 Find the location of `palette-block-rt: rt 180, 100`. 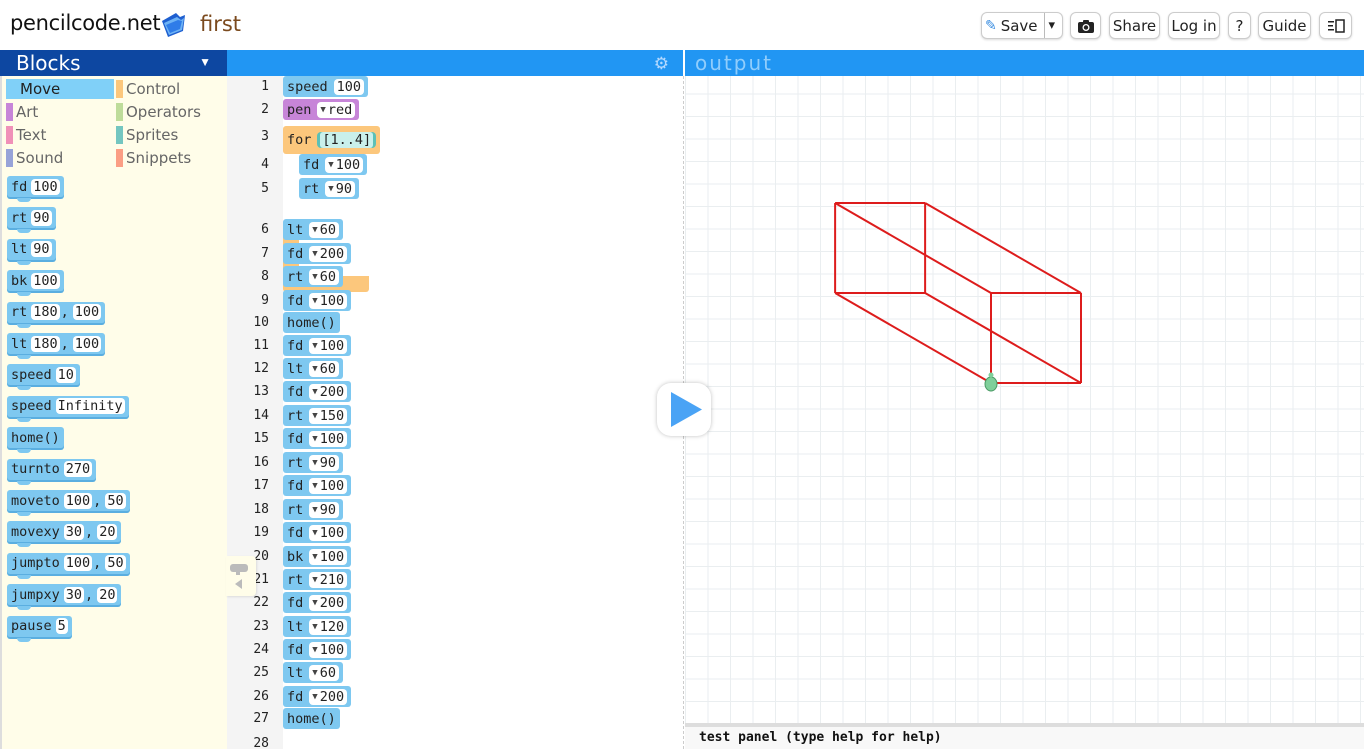

palette-block-rt: rt 180, 100 is located at coordinates (56, 314).